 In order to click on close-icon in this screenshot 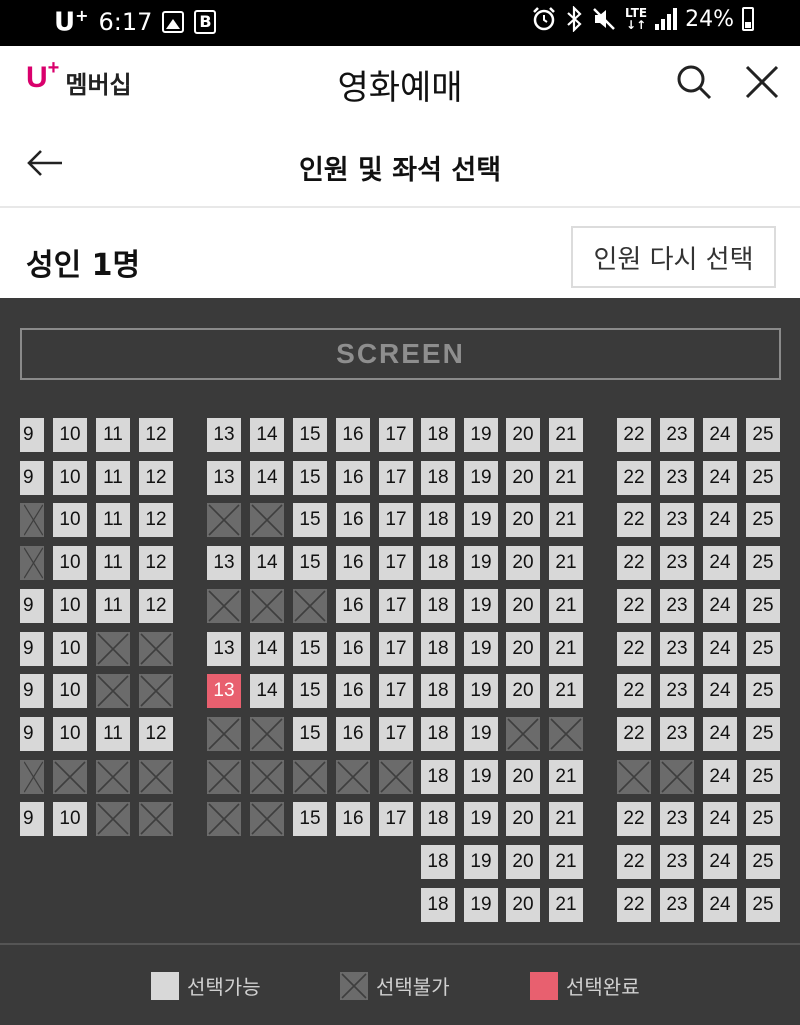, I will do `click(762, 82)`.